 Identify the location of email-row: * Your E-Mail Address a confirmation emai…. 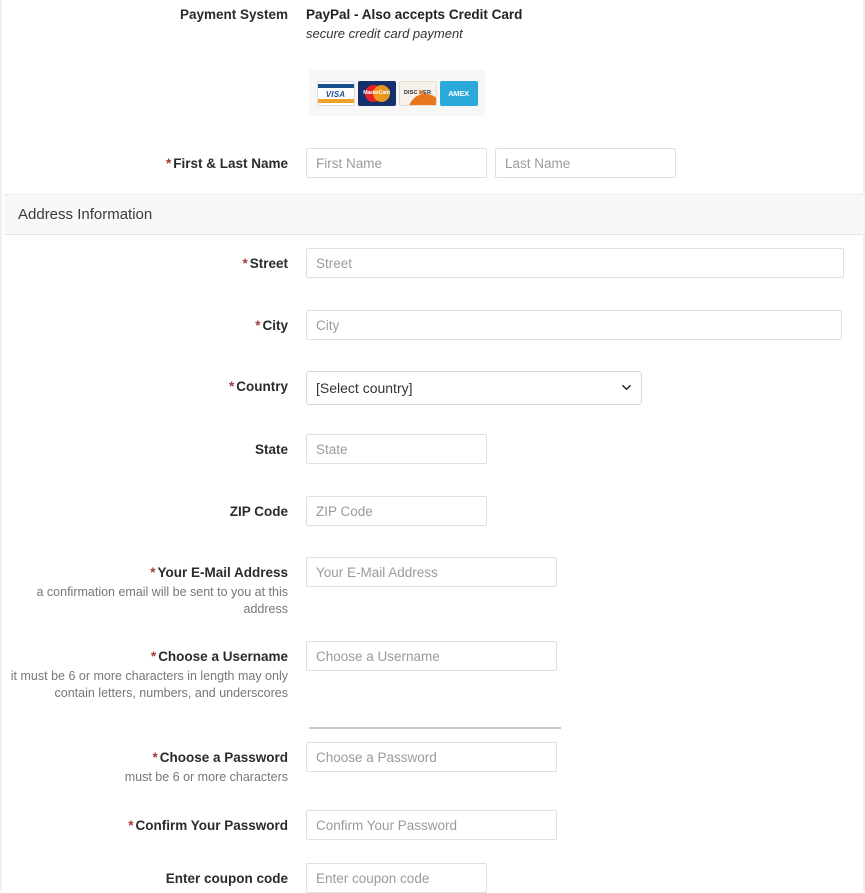
(432, 587).